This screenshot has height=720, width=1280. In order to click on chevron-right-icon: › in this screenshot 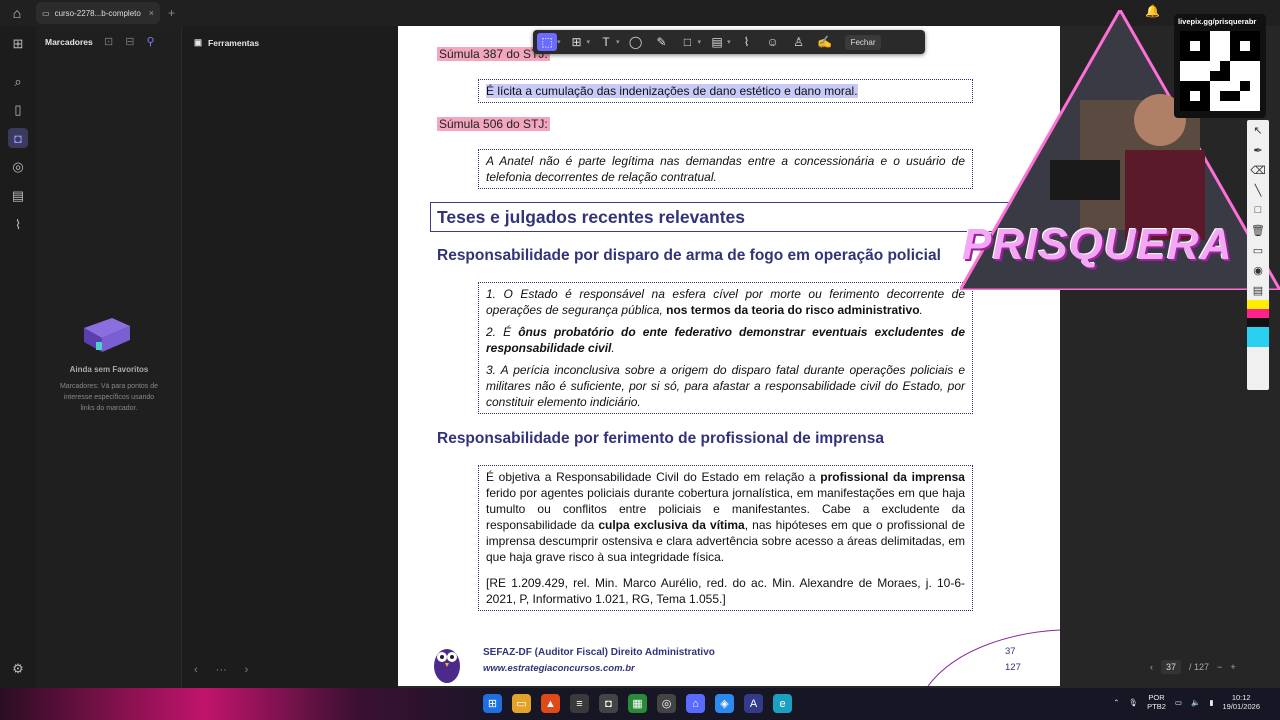, I will do `click(247, 670)`.